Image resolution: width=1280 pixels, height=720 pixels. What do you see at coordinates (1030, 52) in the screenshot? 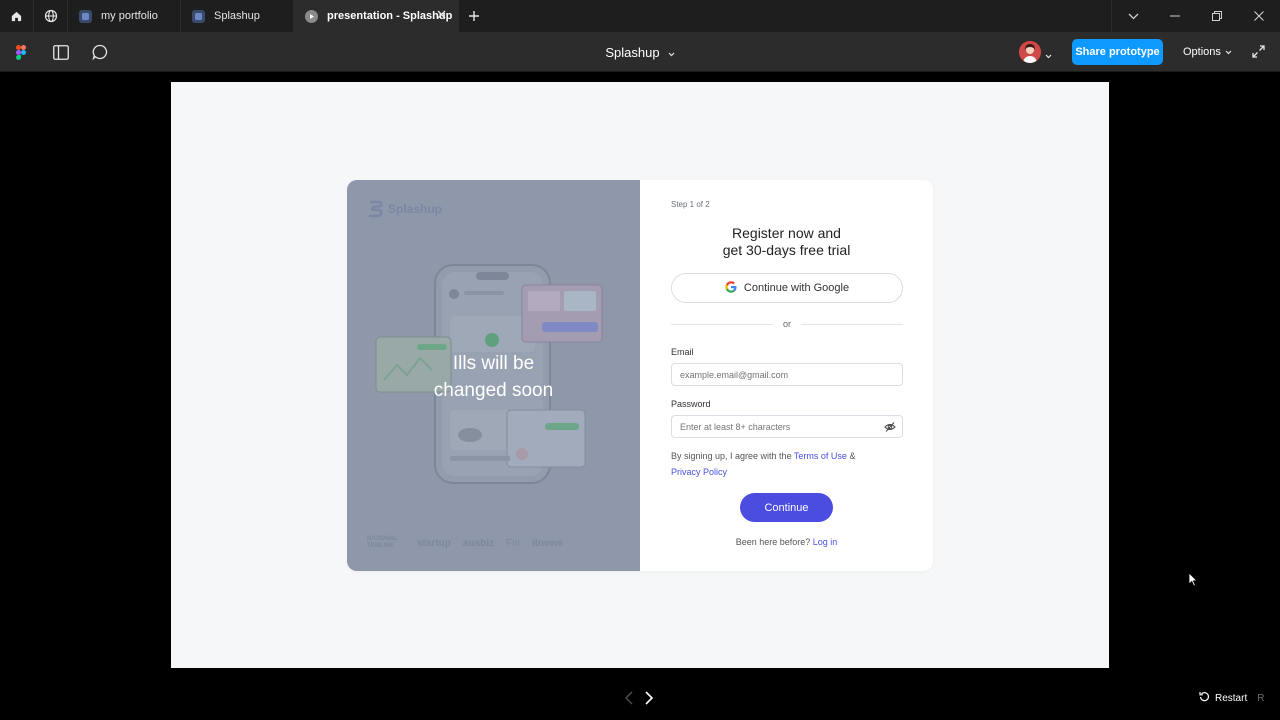
I see `avatar` at bounding box center [1030, 52].